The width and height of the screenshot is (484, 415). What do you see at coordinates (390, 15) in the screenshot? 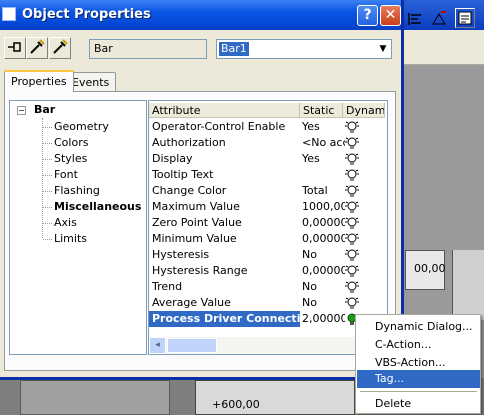
I see `close-button: ✕` at bounding box center [390, 15].